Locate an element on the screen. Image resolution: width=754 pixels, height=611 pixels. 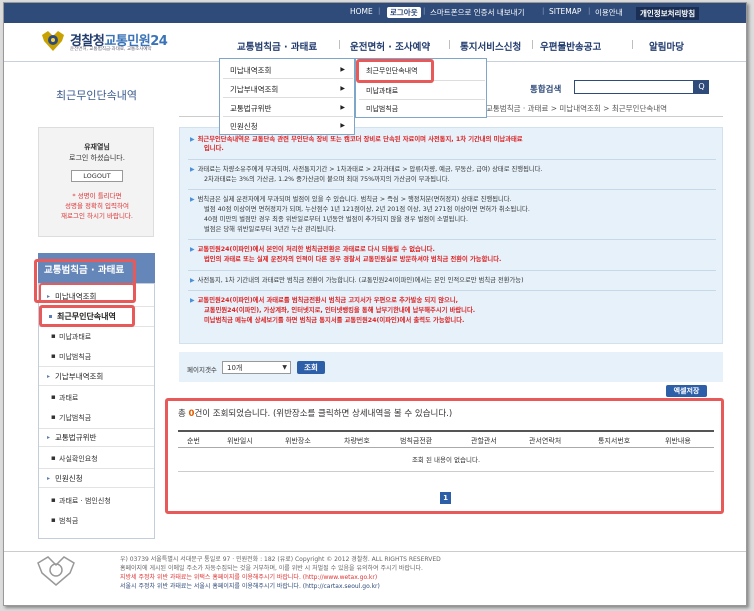
submenu-item-unpaid-fine: 미납과태료 is located at coordinates (382, 91).